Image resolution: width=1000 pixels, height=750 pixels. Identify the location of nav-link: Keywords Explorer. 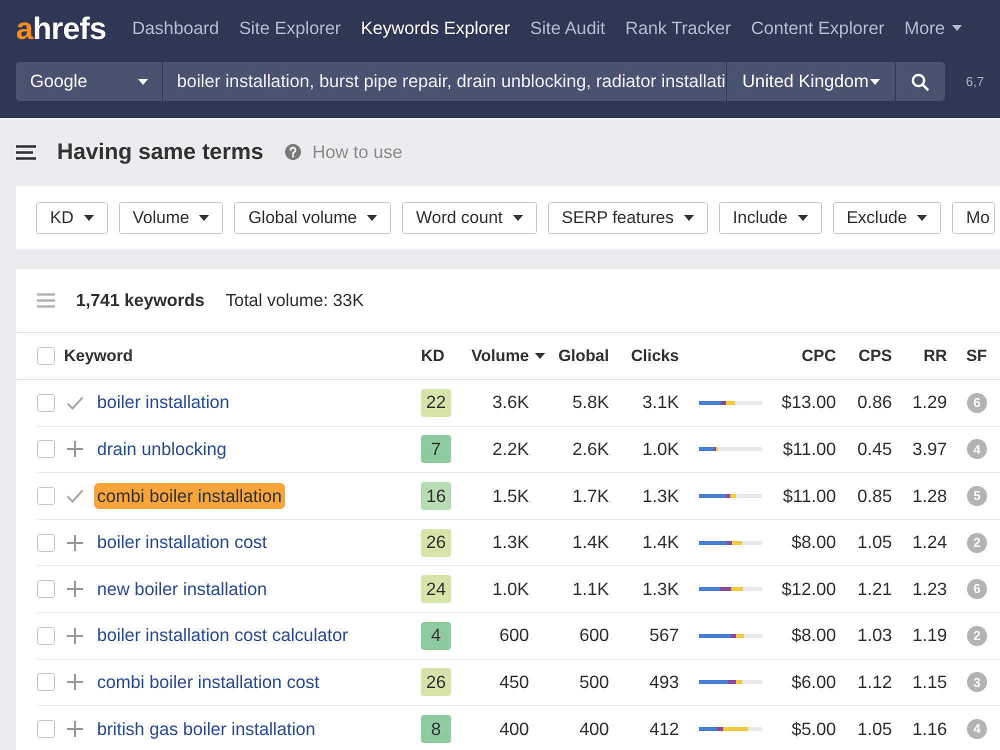
(435, 28).